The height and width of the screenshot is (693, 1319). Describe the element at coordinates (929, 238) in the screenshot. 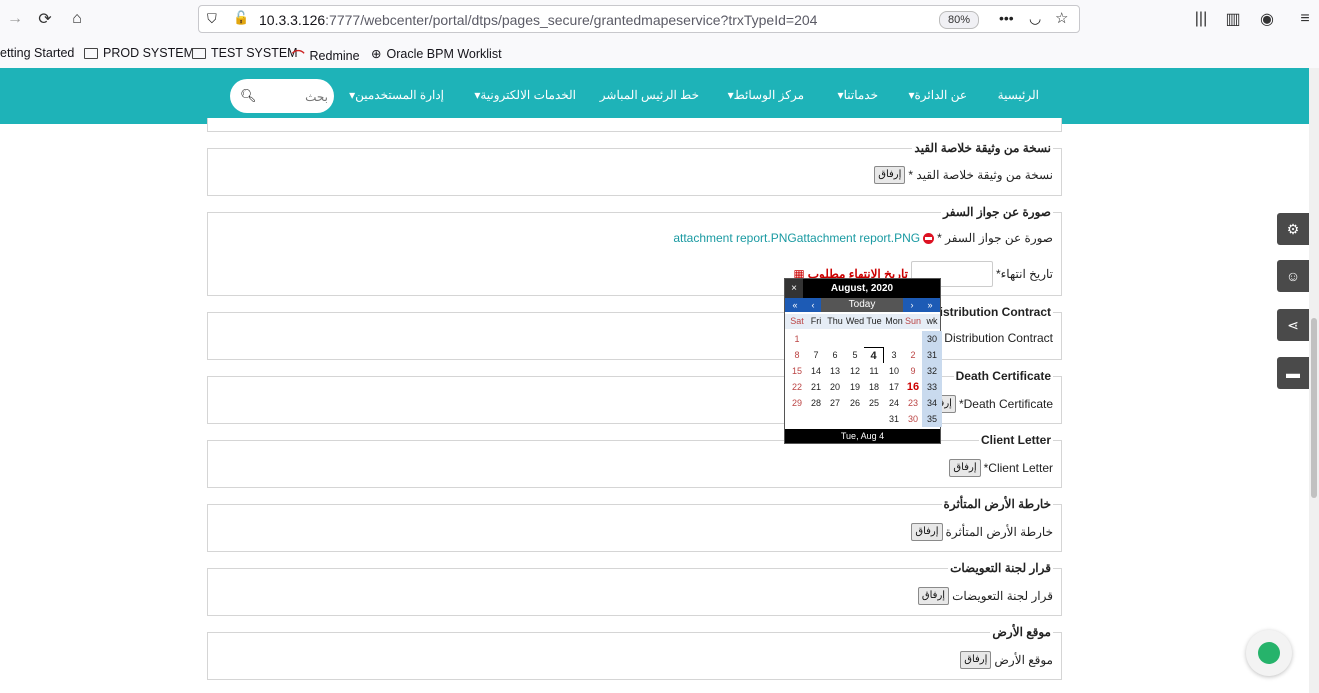

I see `remove-attachment-icon` at that location.